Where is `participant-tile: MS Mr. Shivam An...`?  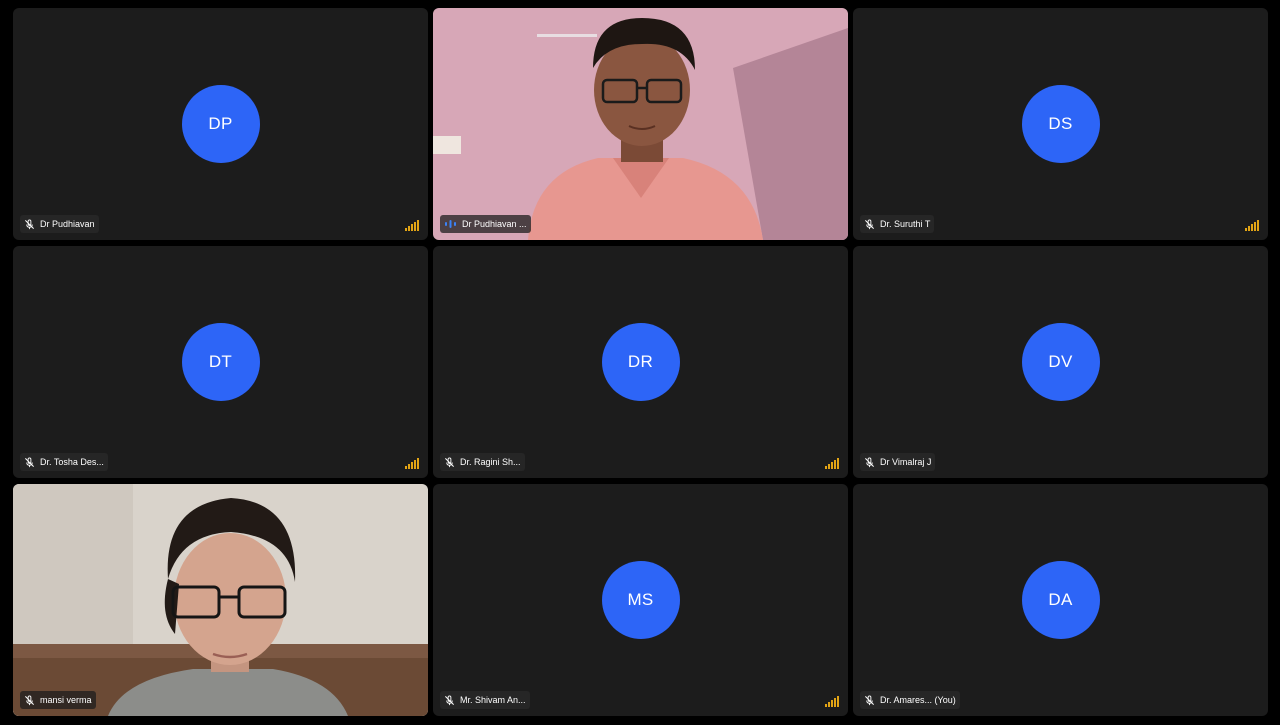
participant-tile: MS Mr. Shivam An... is located at coordinates (640, 600).